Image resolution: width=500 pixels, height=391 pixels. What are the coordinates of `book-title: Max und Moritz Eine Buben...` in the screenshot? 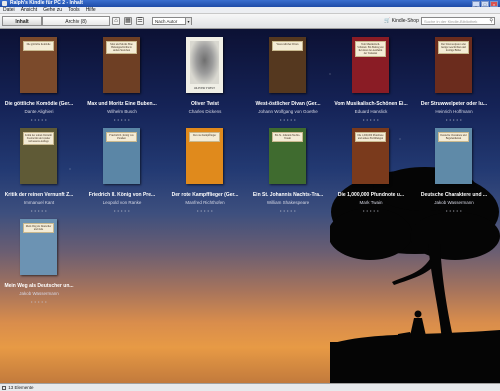 It's located at (122, 104).